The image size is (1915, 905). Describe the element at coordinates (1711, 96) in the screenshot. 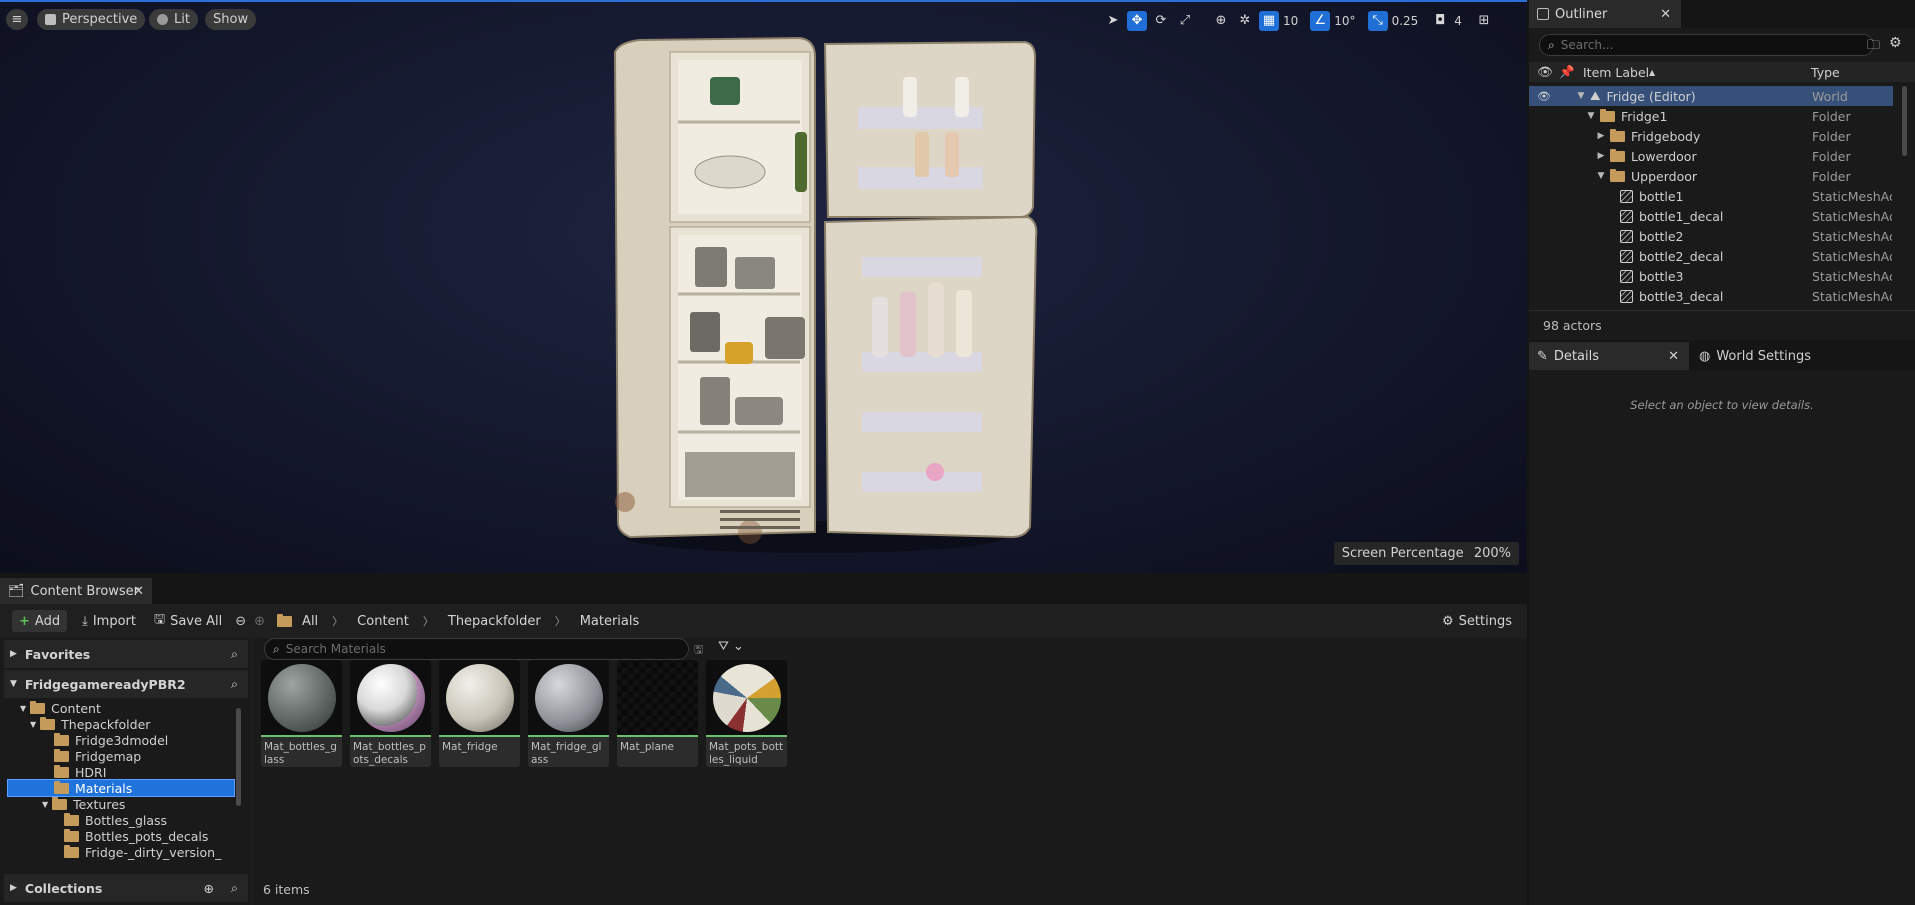

I see `tree-row-world: 👁 ▼ ⛰ Fridge (Editor) World` at that location.